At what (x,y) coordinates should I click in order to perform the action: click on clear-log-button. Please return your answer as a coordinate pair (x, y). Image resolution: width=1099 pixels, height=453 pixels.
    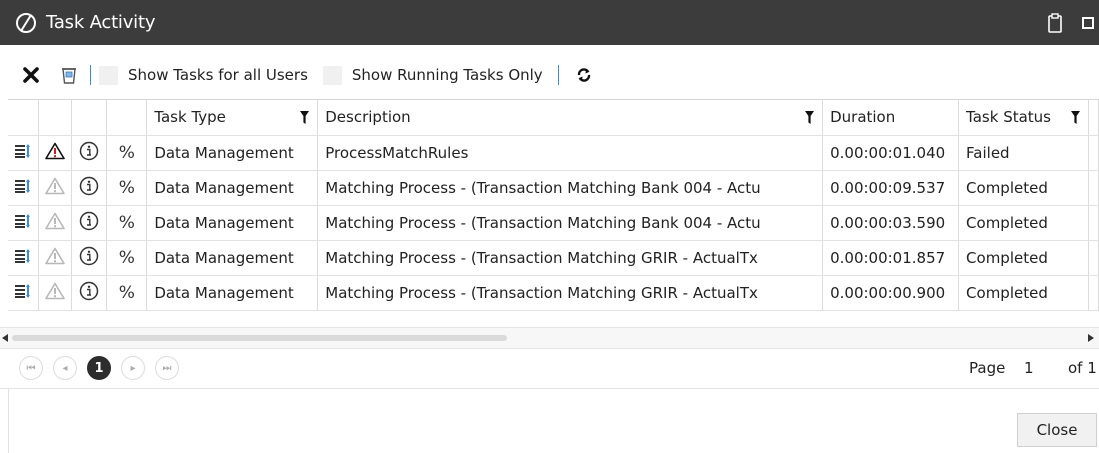
    Looking at the image, I should click on (69, 75).